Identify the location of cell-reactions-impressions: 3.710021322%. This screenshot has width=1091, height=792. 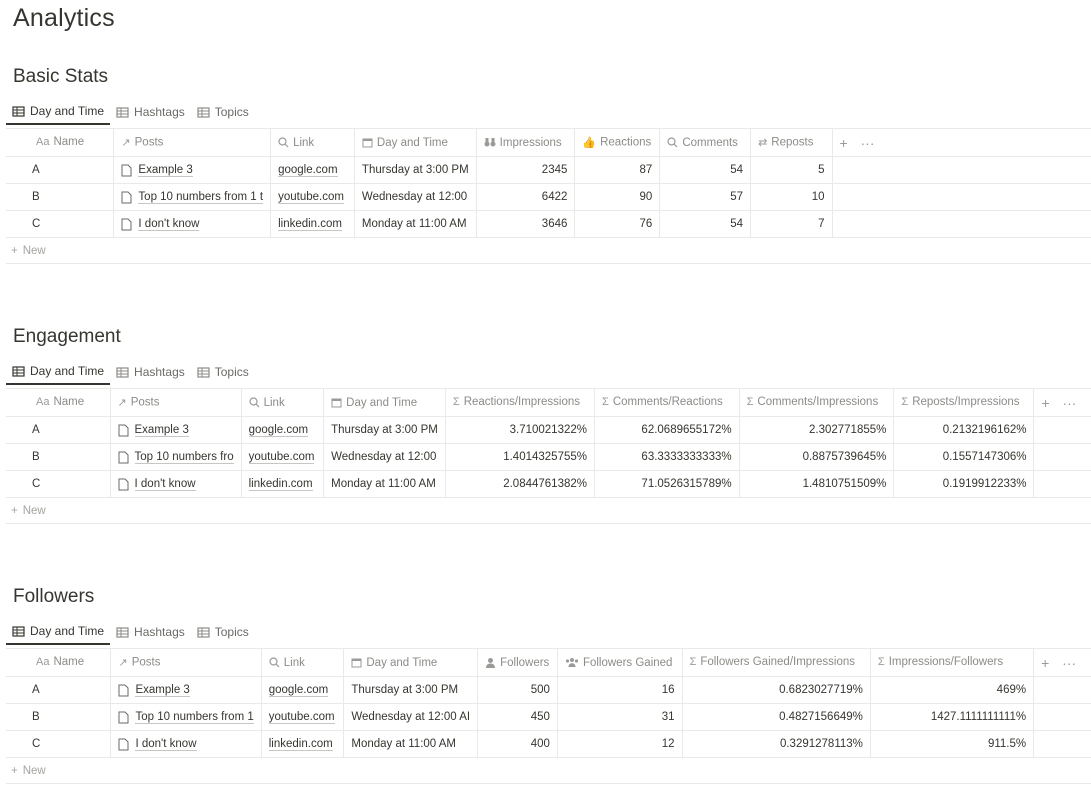
(520, 430).